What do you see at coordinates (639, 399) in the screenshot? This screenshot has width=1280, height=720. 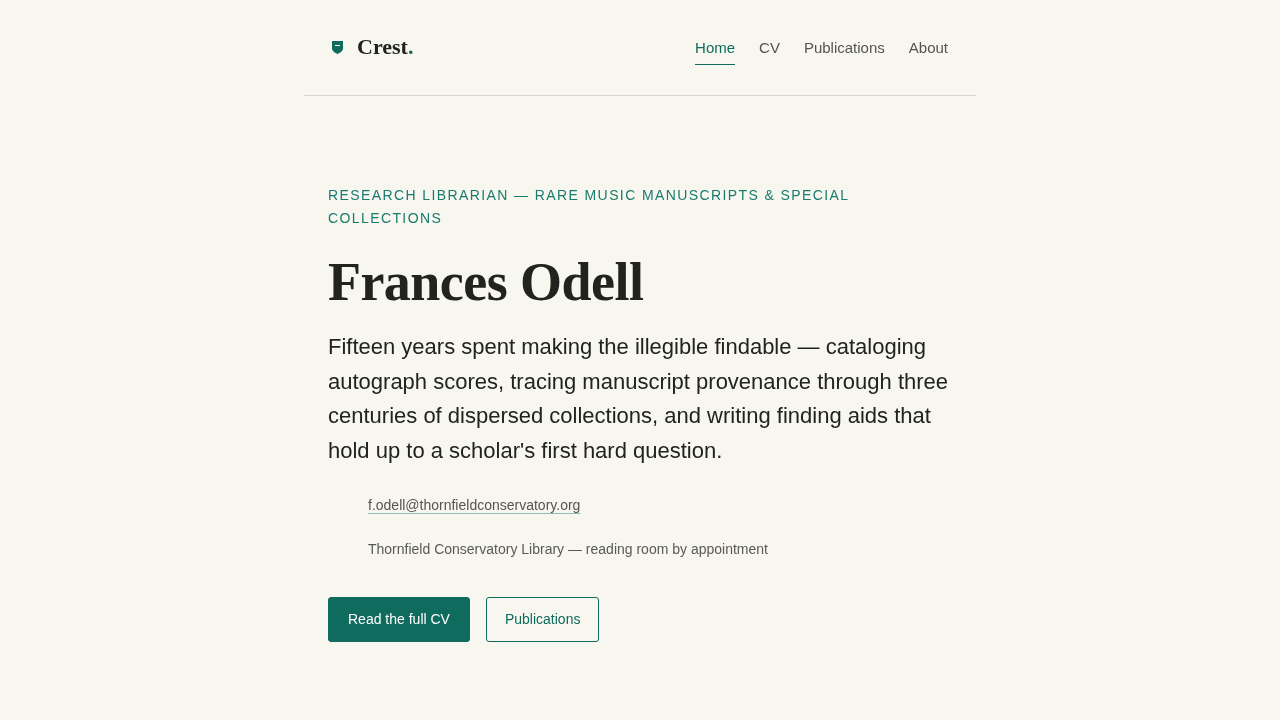 I see `intro-paragraph: Fifteen years spent making the illegible findable — cataloging autograph scores, tracing manuscript provenance through three centuries of dispersed collections, and writing finding aids that hold up to a scholar's first hard question.` at bounding box center [639, 399].